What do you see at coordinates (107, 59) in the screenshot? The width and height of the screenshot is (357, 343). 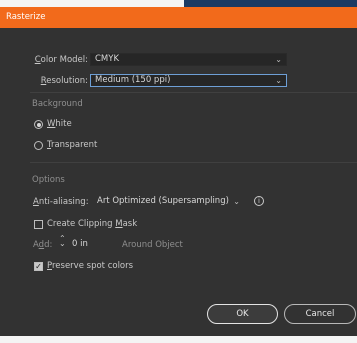 I see `color-model-value: CMYK` at bounding box center [107, 59].